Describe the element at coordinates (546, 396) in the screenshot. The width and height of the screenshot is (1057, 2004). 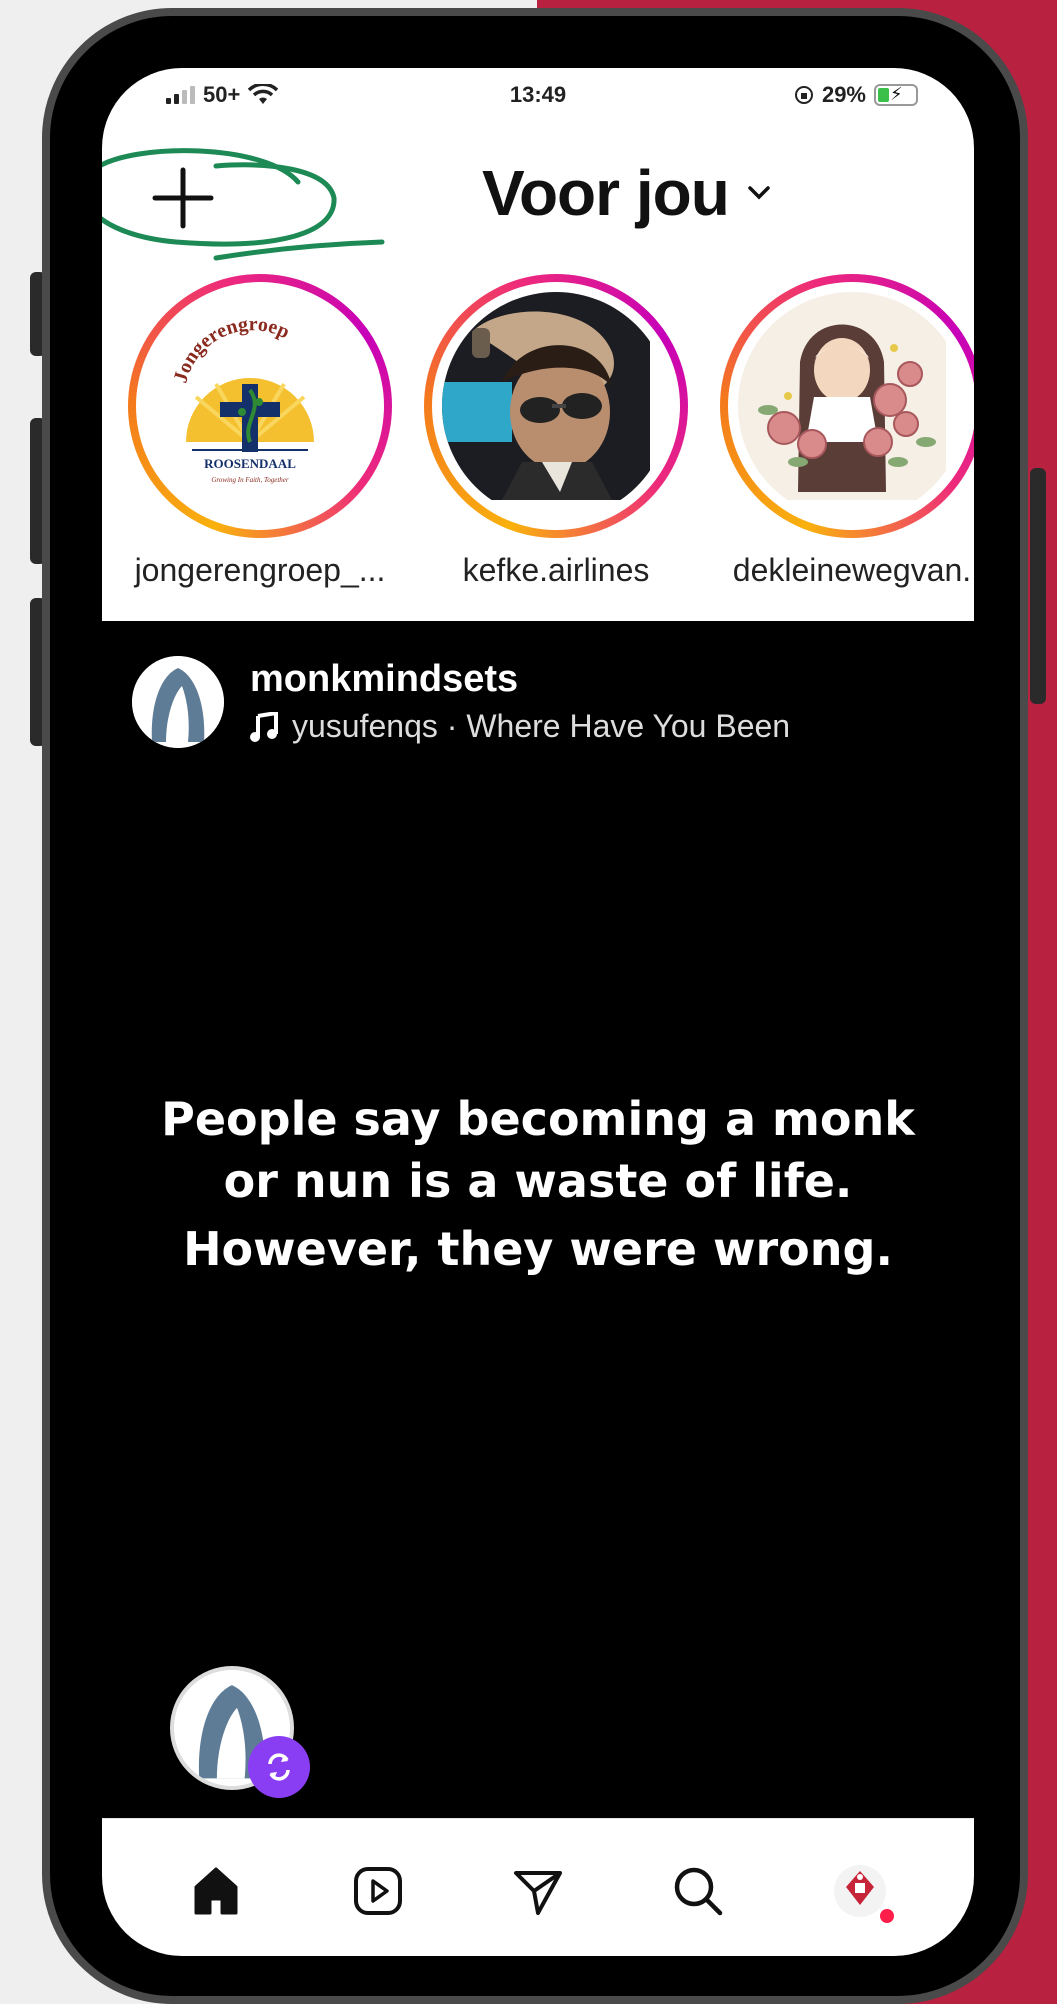
I see `profile-photo` at that location.